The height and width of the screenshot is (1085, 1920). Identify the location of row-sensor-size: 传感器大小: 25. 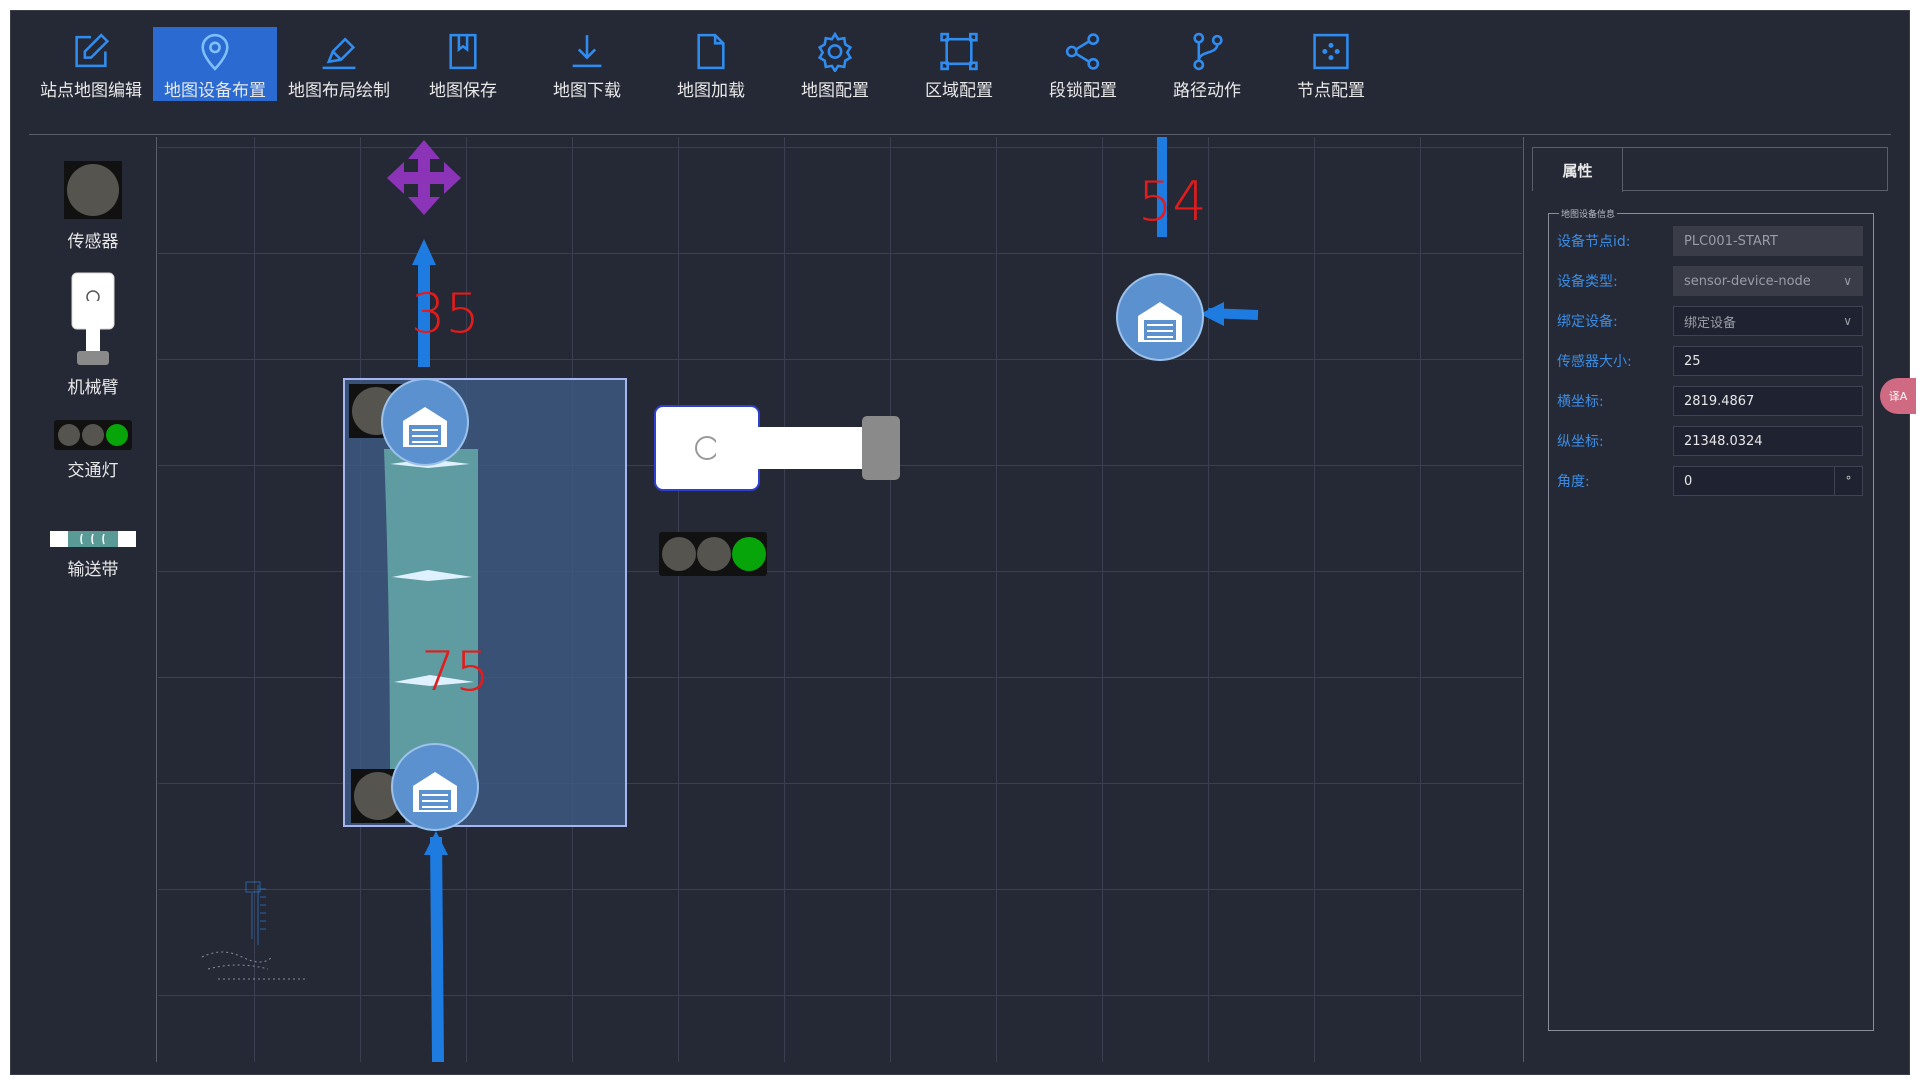
(1710, 361).